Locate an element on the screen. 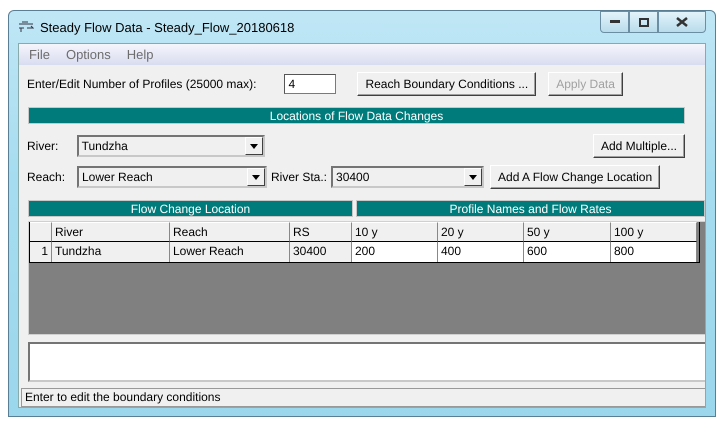  river-dropdown: Tundzha is located at coordinates (170, 146).